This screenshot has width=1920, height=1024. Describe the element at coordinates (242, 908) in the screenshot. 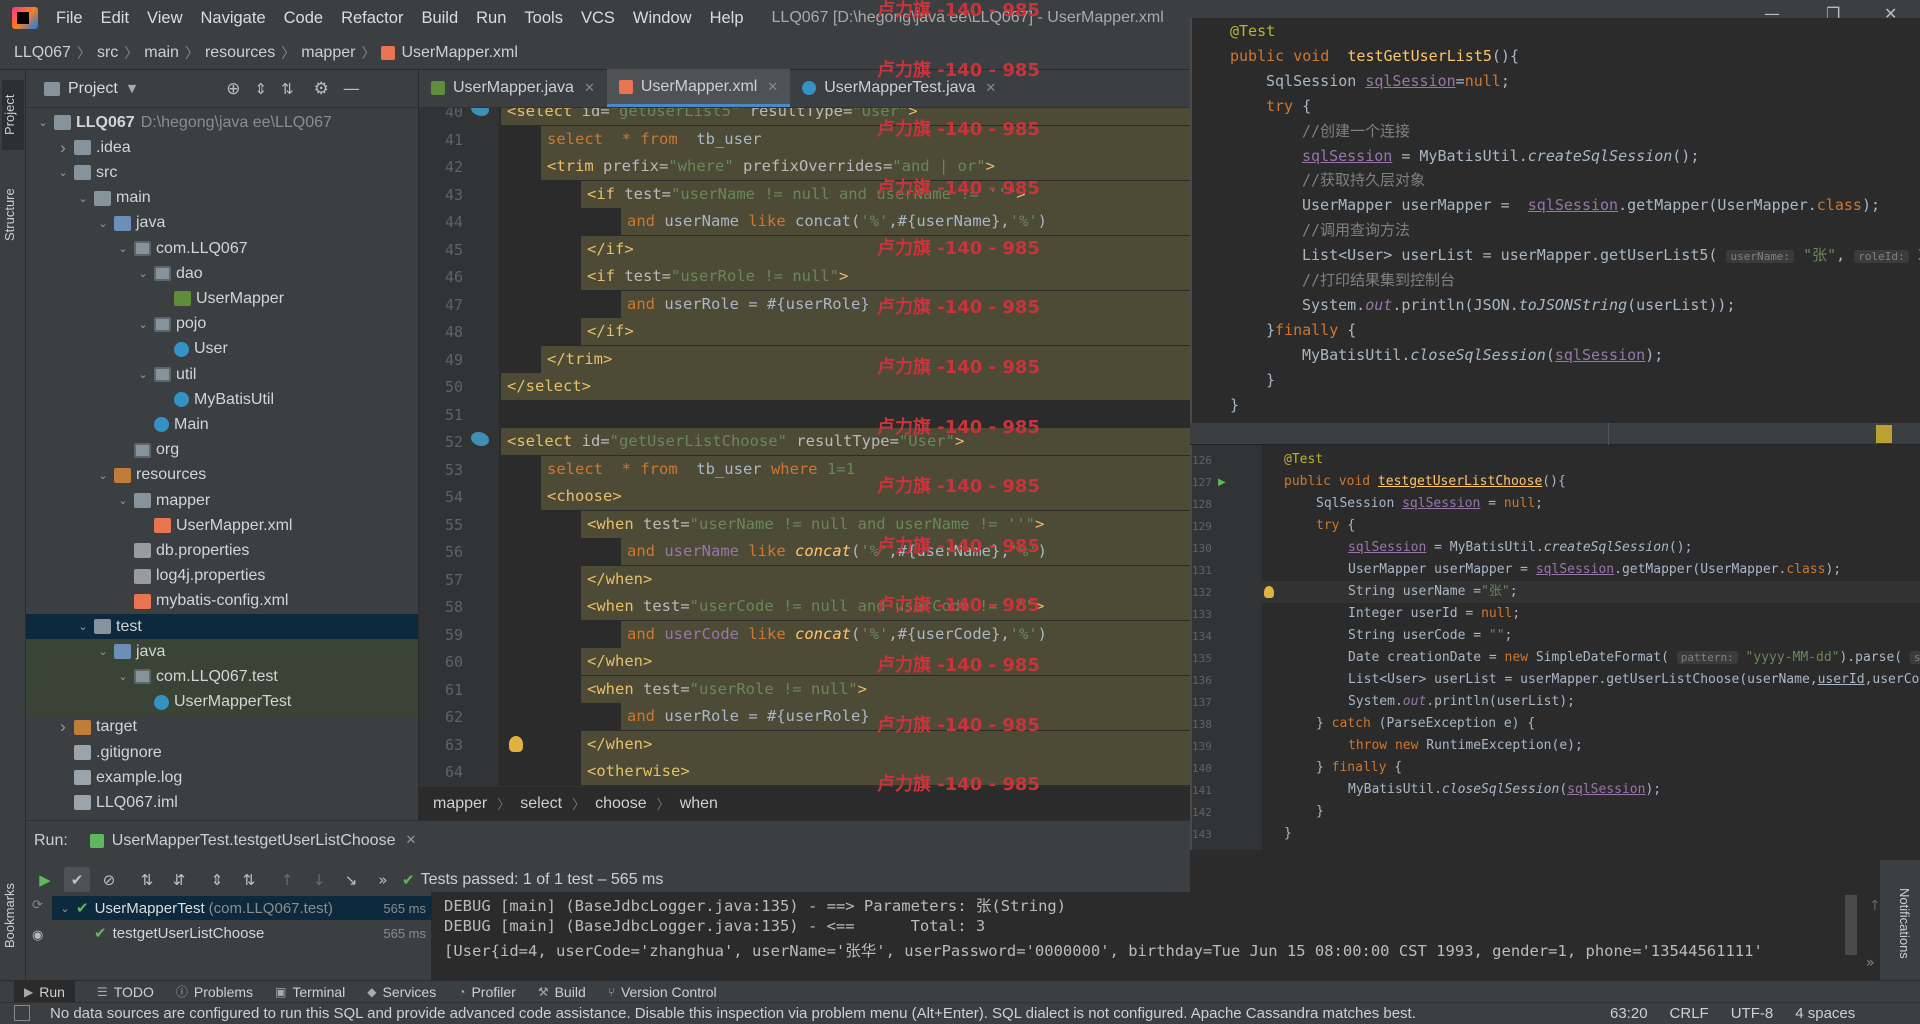

I see `test-result-row: ⌄ ✔ UserMapperTest (com.LLQ067.test) 565 ms` at that location.